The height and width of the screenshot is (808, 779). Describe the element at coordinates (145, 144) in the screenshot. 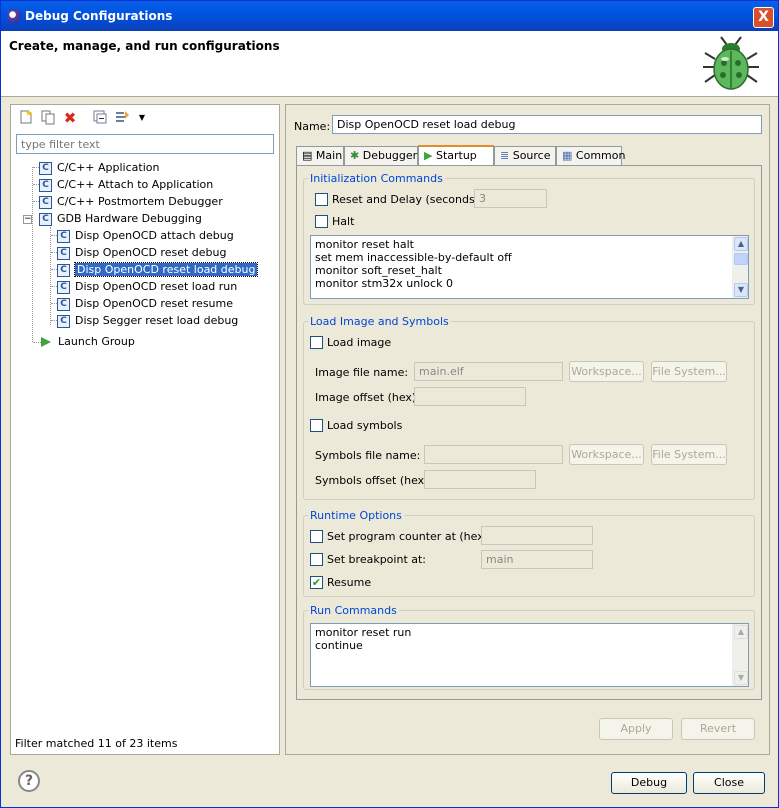

I see `filter-input` at that location.